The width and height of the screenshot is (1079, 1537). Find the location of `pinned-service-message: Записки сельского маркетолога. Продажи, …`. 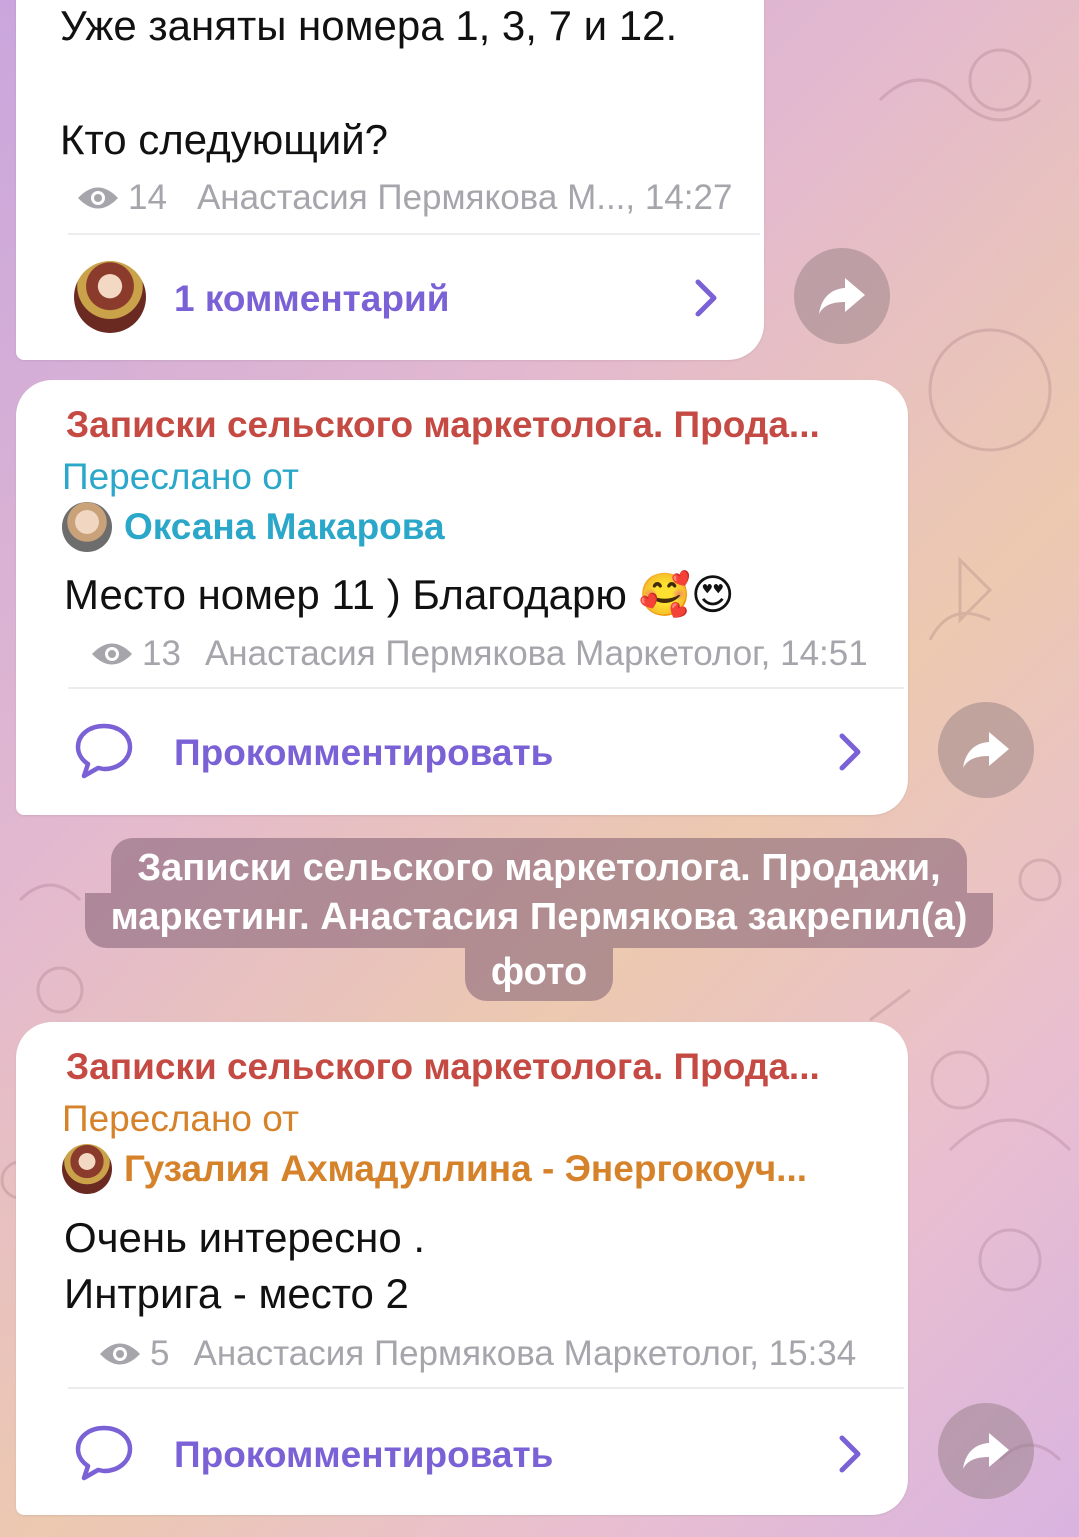

pinned-service-message: Записки сельского маркетолога. Продажи, … is located at coordinates (539, 919).